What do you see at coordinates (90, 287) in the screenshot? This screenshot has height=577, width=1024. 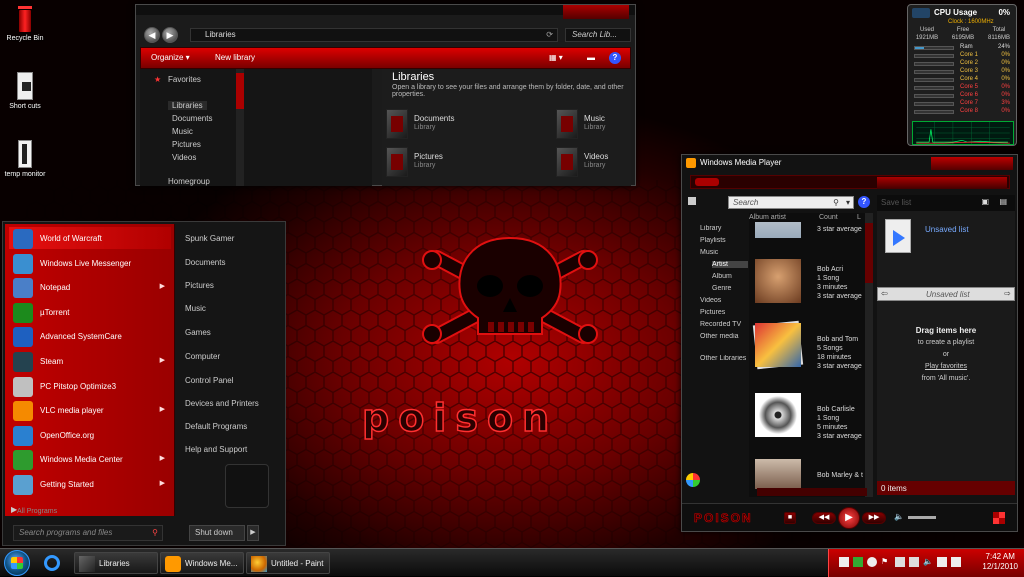 I see `start-menu-item: Notepad ▶` at bounding box center [90, 287].